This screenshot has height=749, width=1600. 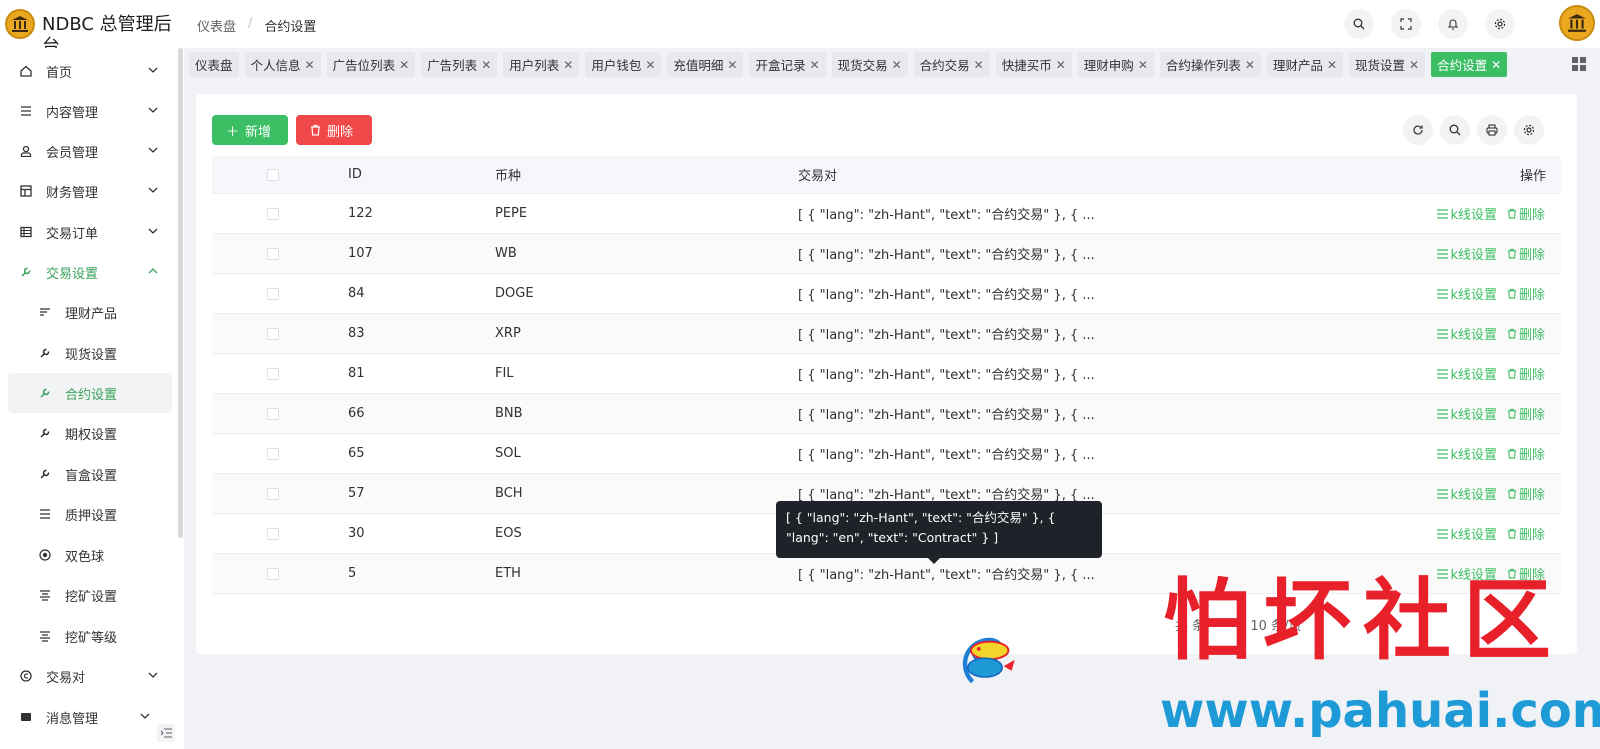 I want to click on tab-recharge-details: 充值明细 ✕, so click(x=705, y=64).